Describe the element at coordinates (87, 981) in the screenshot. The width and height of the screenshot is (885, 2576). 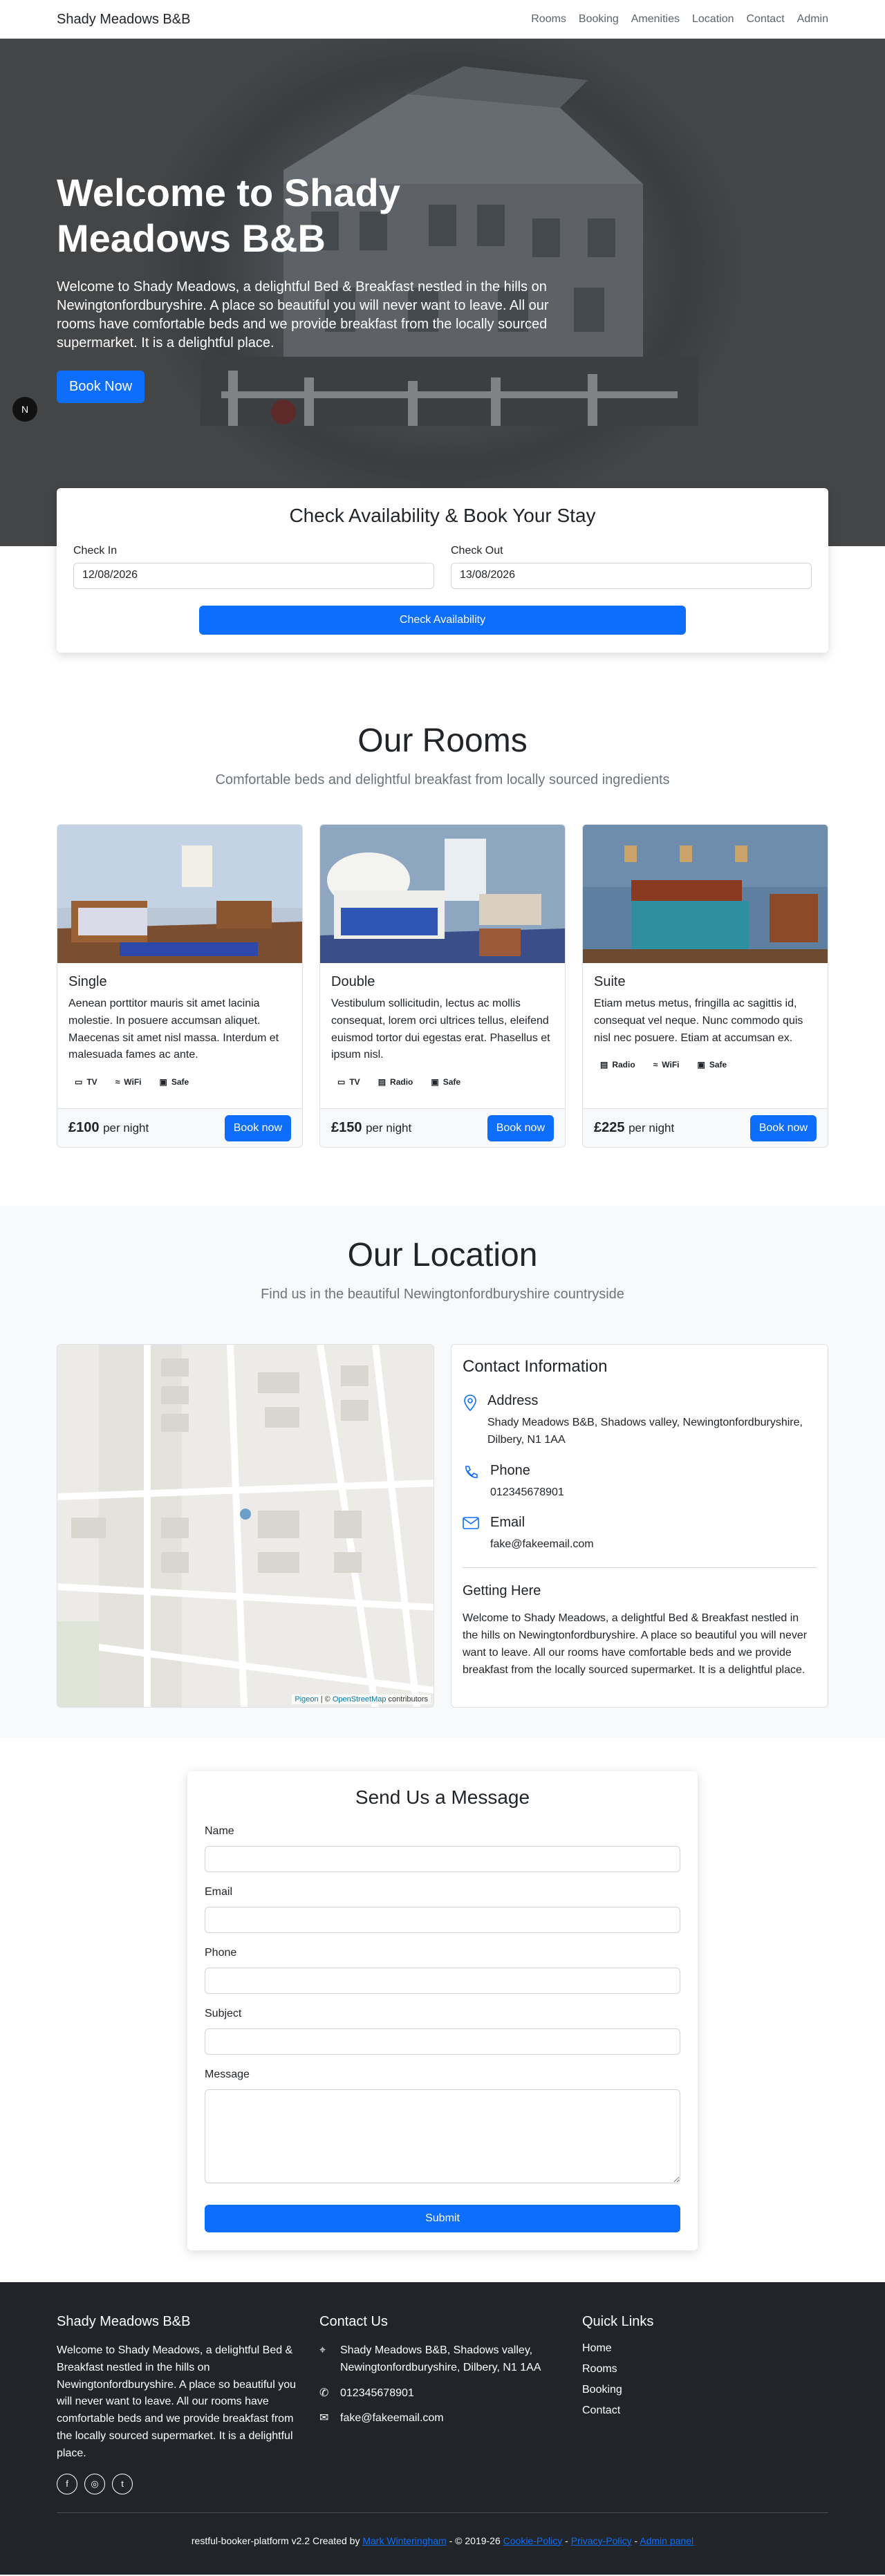
I see `room-name: Single` at that location.